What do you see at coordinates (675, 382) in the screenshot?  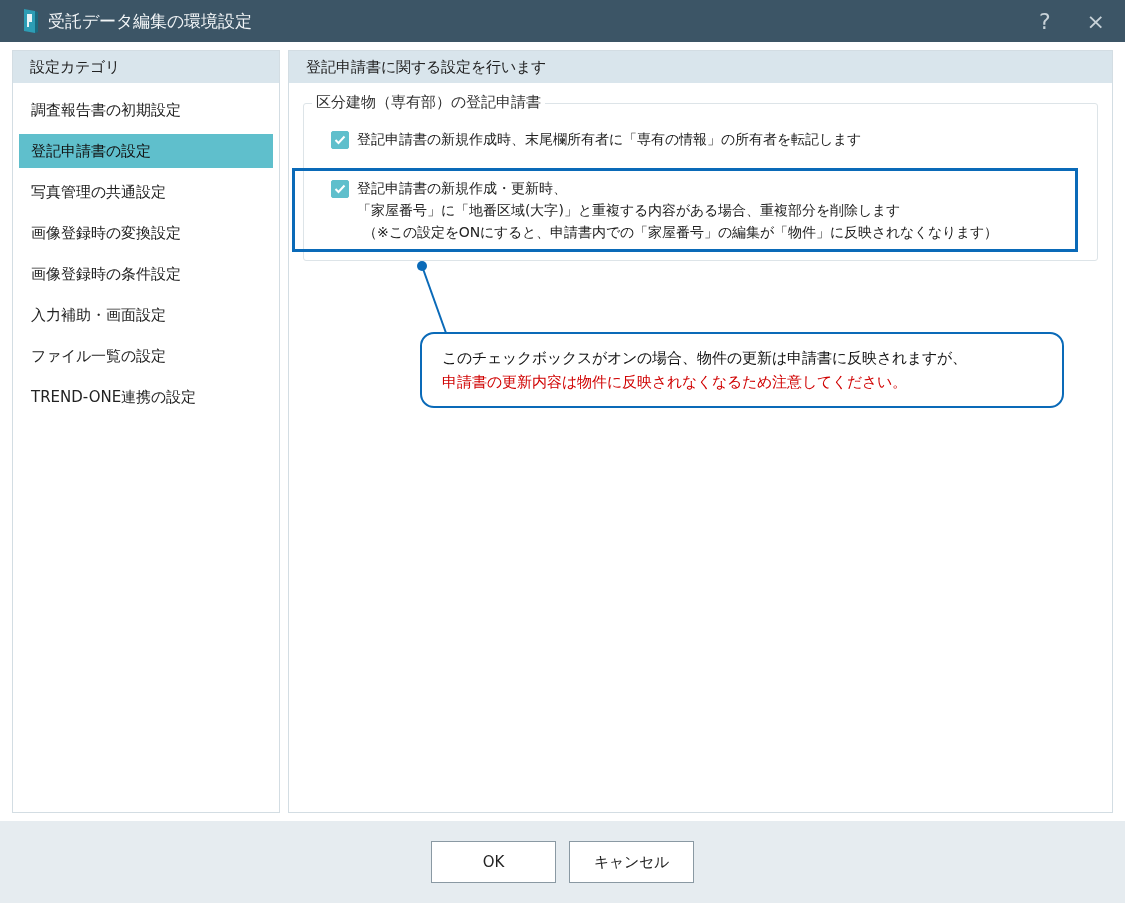 I see `callout-text: 申請書の更新内容は物件に反映されなくなるため注意してください。` at bounding box center [675, 382].